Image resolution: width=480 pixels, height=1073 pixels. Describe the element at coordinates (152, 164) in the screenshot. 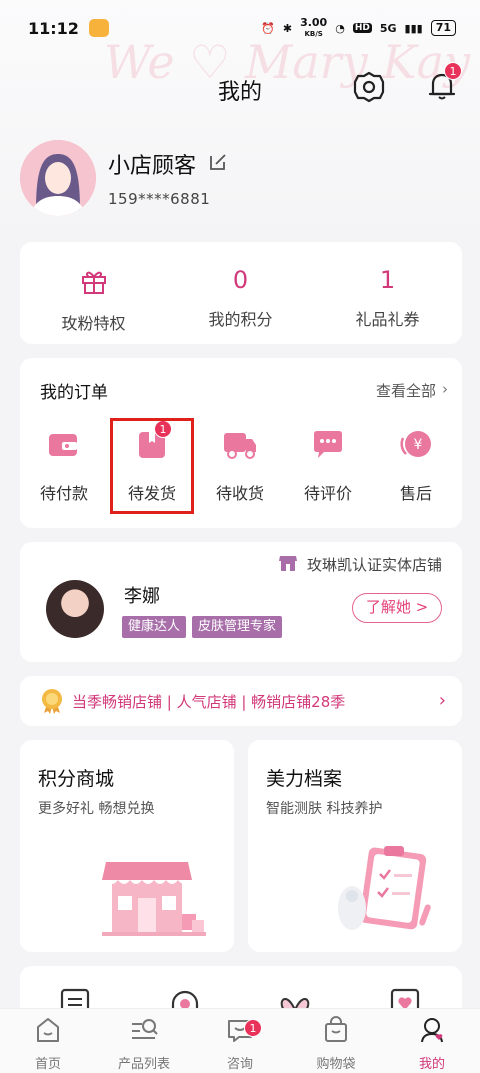

I see `username: 小店顾客` at that location.